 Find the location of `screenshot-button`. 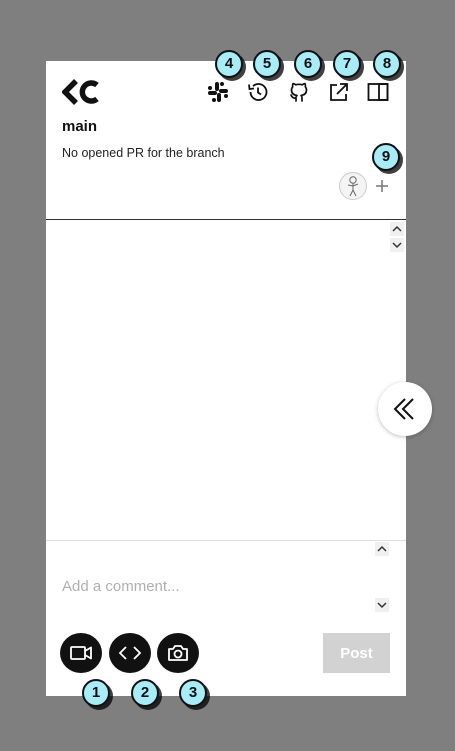

screenshot-button is located at coordinates (178, 653).